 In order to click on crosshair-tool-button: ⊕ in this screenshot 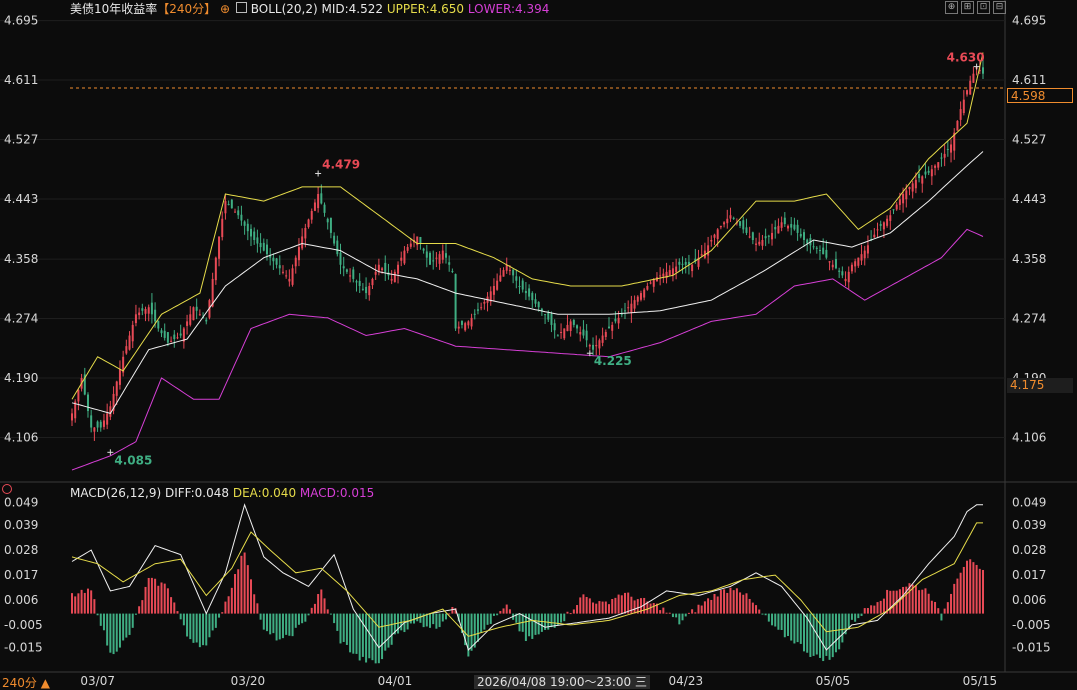, I will do `click(951, 7)`.